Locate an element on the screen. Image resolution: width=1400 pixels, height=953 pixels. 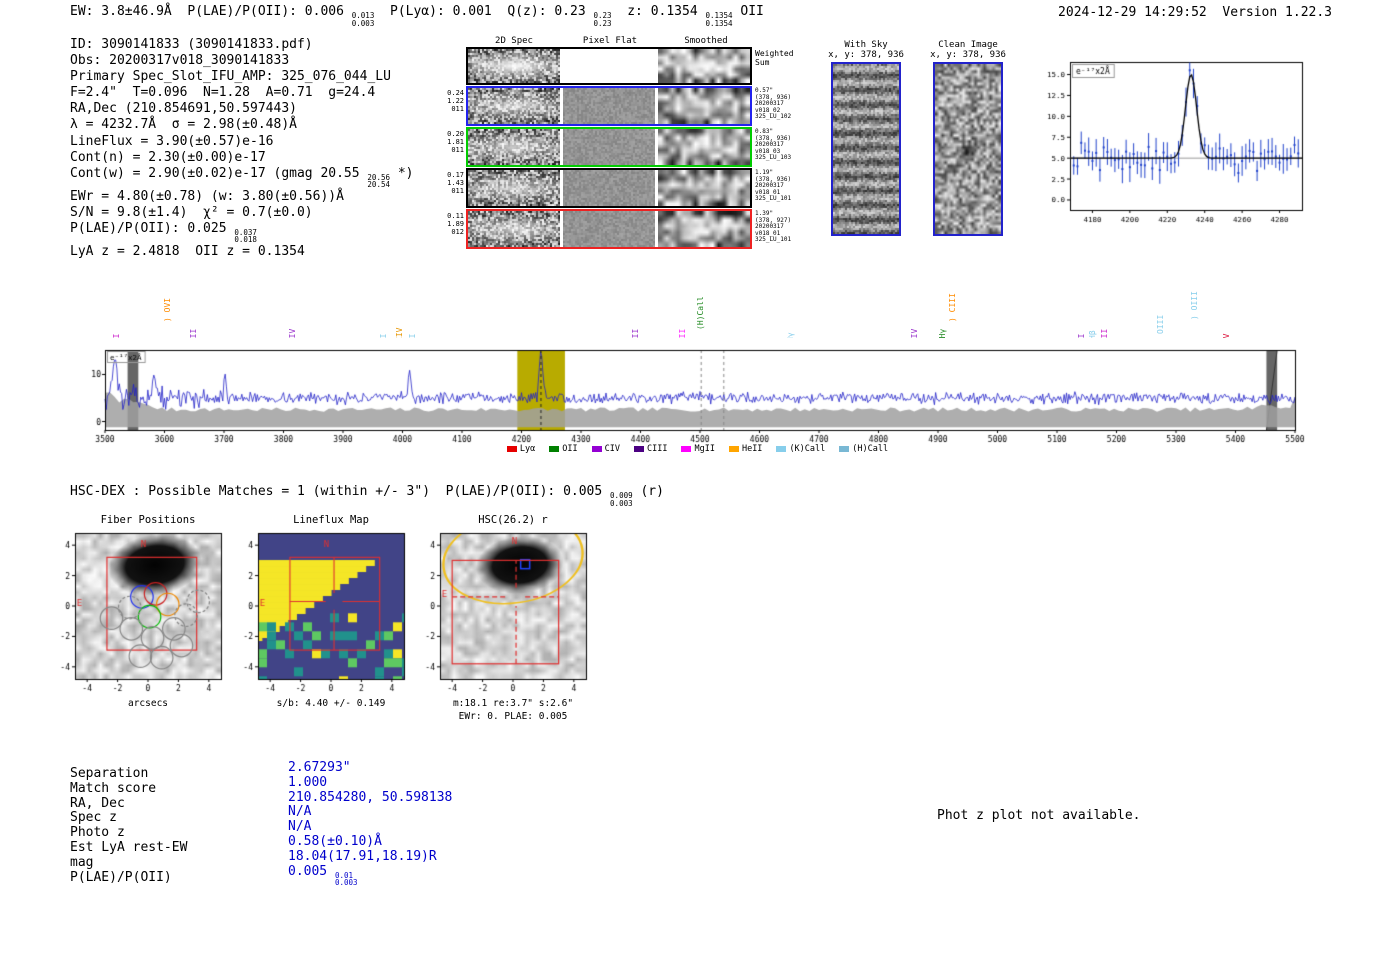
match-table-row: Photo z N/A is located at coordinates (261, 830).